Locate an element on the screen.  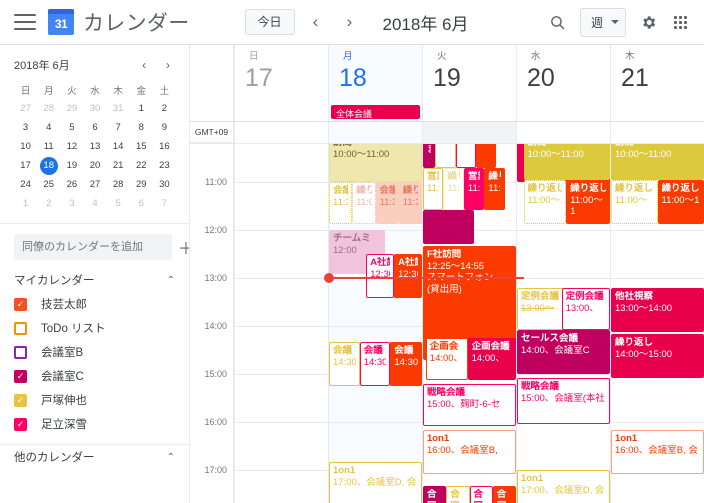
prev-week-button: ‹ is located at coordinates (316, 22).